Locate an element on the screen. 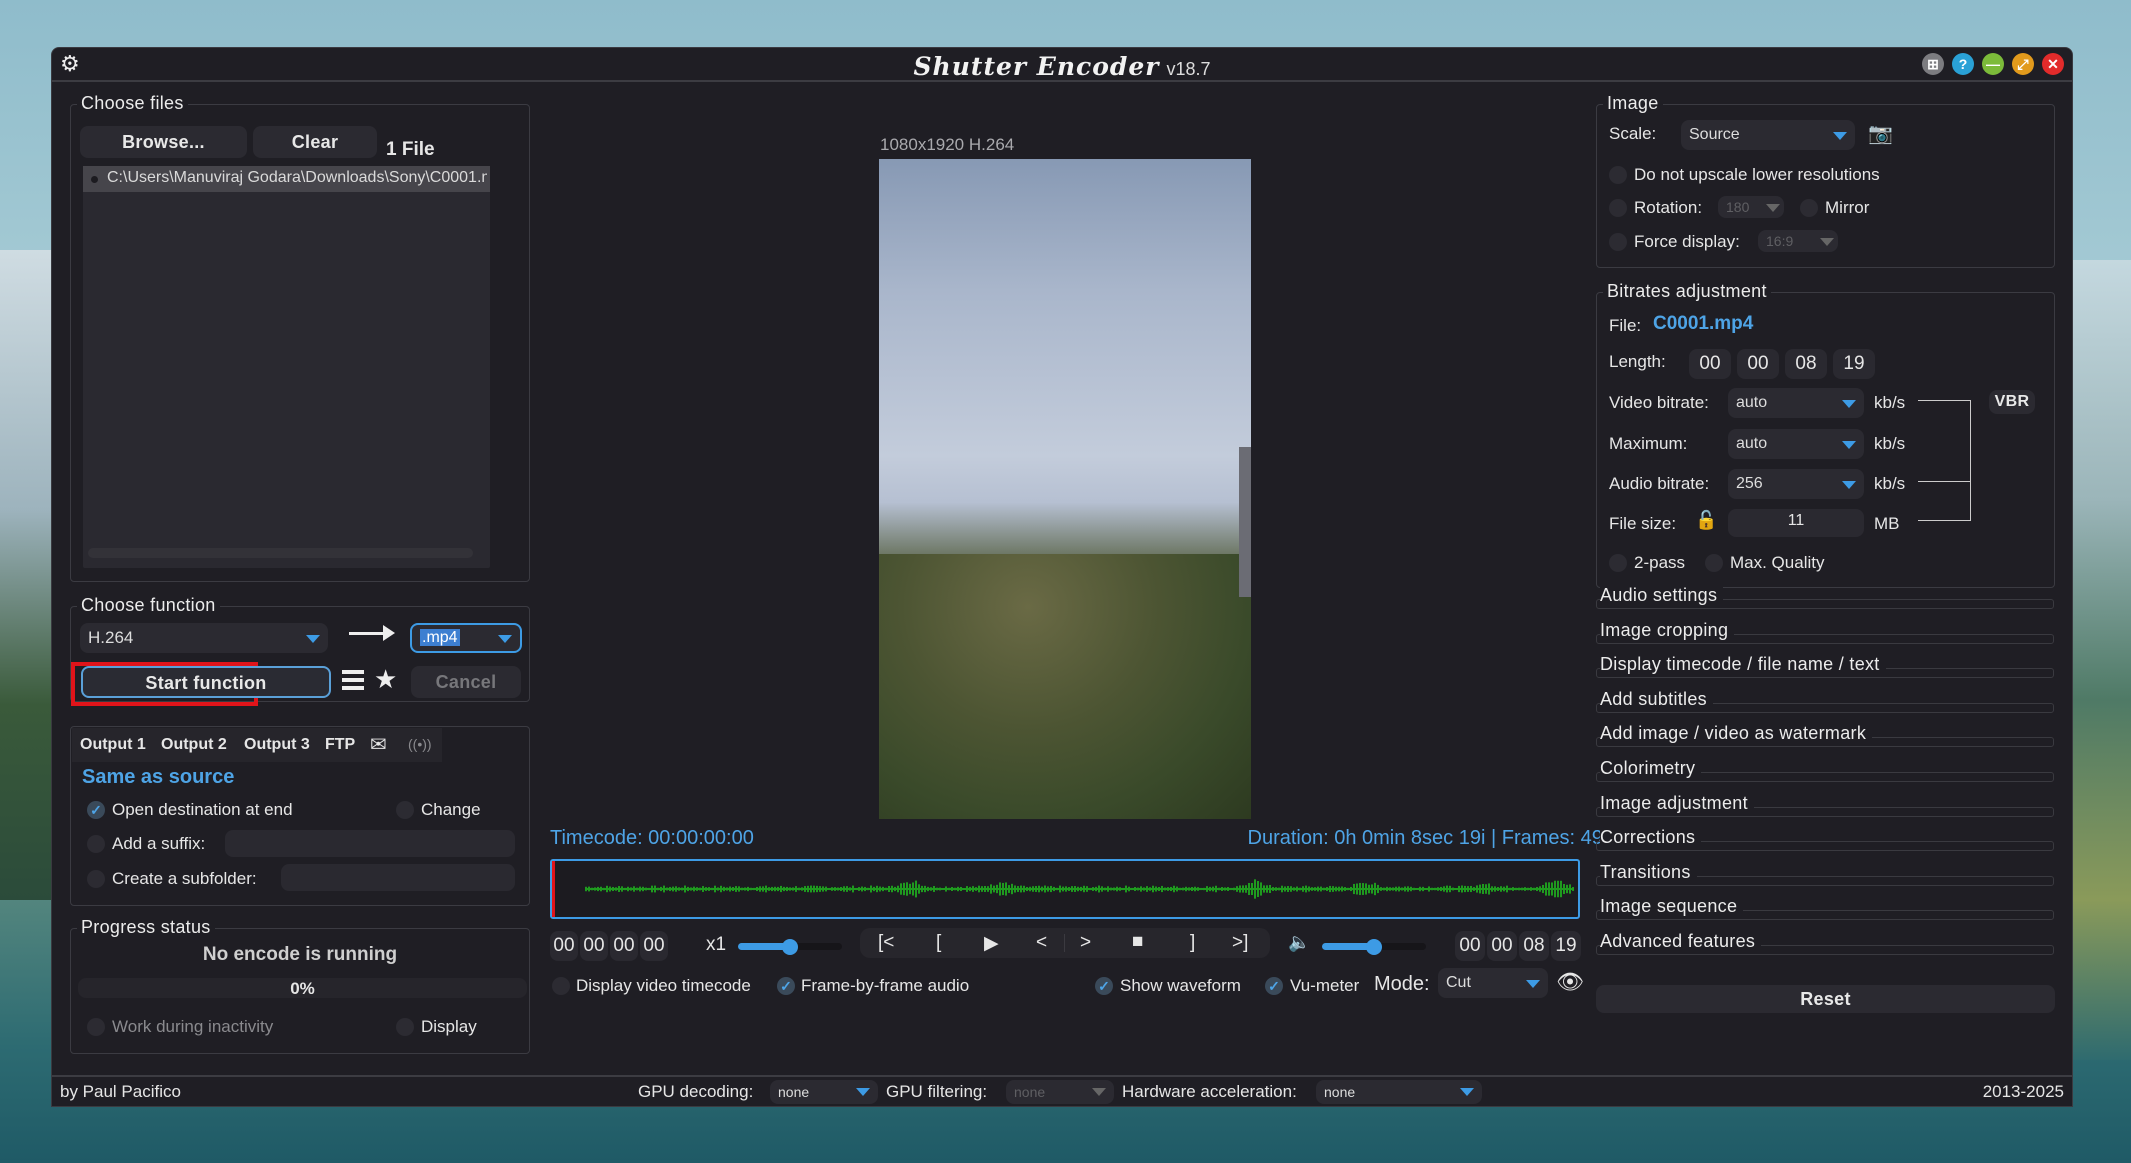  audio-bitrate-select: 256 is located at coordinates (1796, 484).